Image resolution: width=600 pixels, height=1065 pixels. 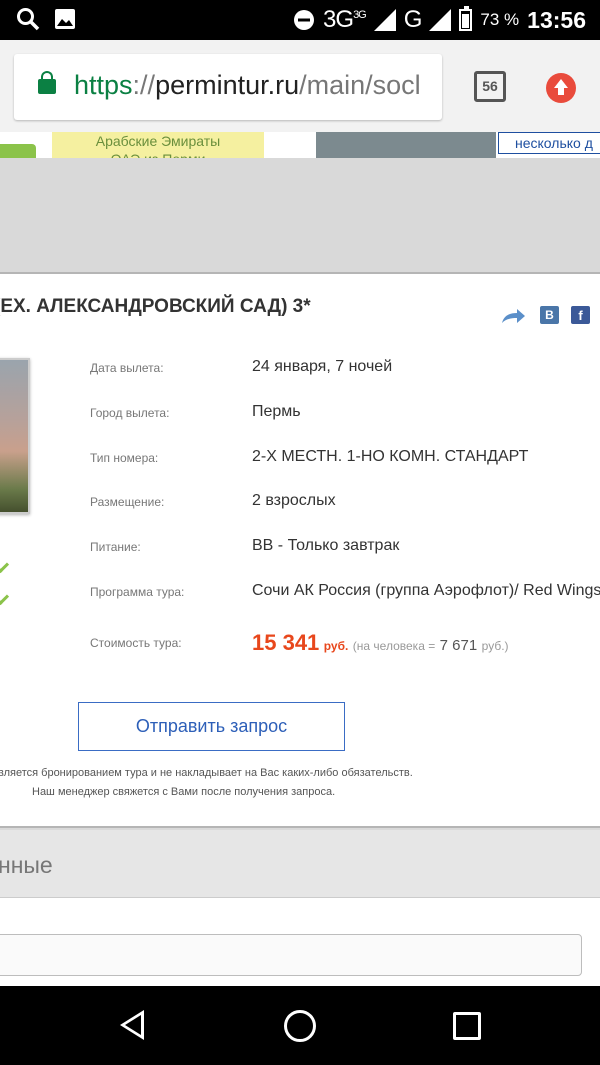 What do you see at coordinates (47, 82) in the screenshot?
I see `lock-icon` at bounding box center [47, 82].